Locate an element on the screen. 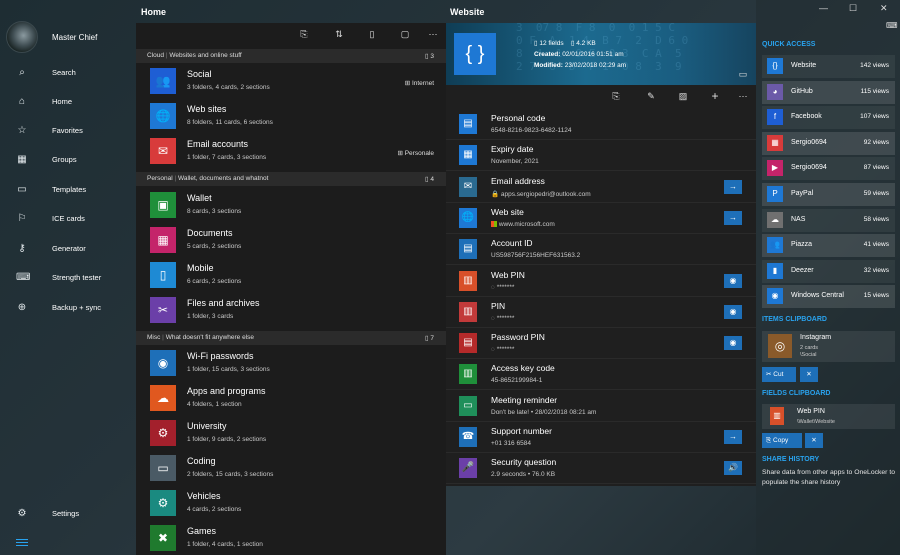 The image size is (900, 555). nav-label: Groups is located at coordinates (64, 159).